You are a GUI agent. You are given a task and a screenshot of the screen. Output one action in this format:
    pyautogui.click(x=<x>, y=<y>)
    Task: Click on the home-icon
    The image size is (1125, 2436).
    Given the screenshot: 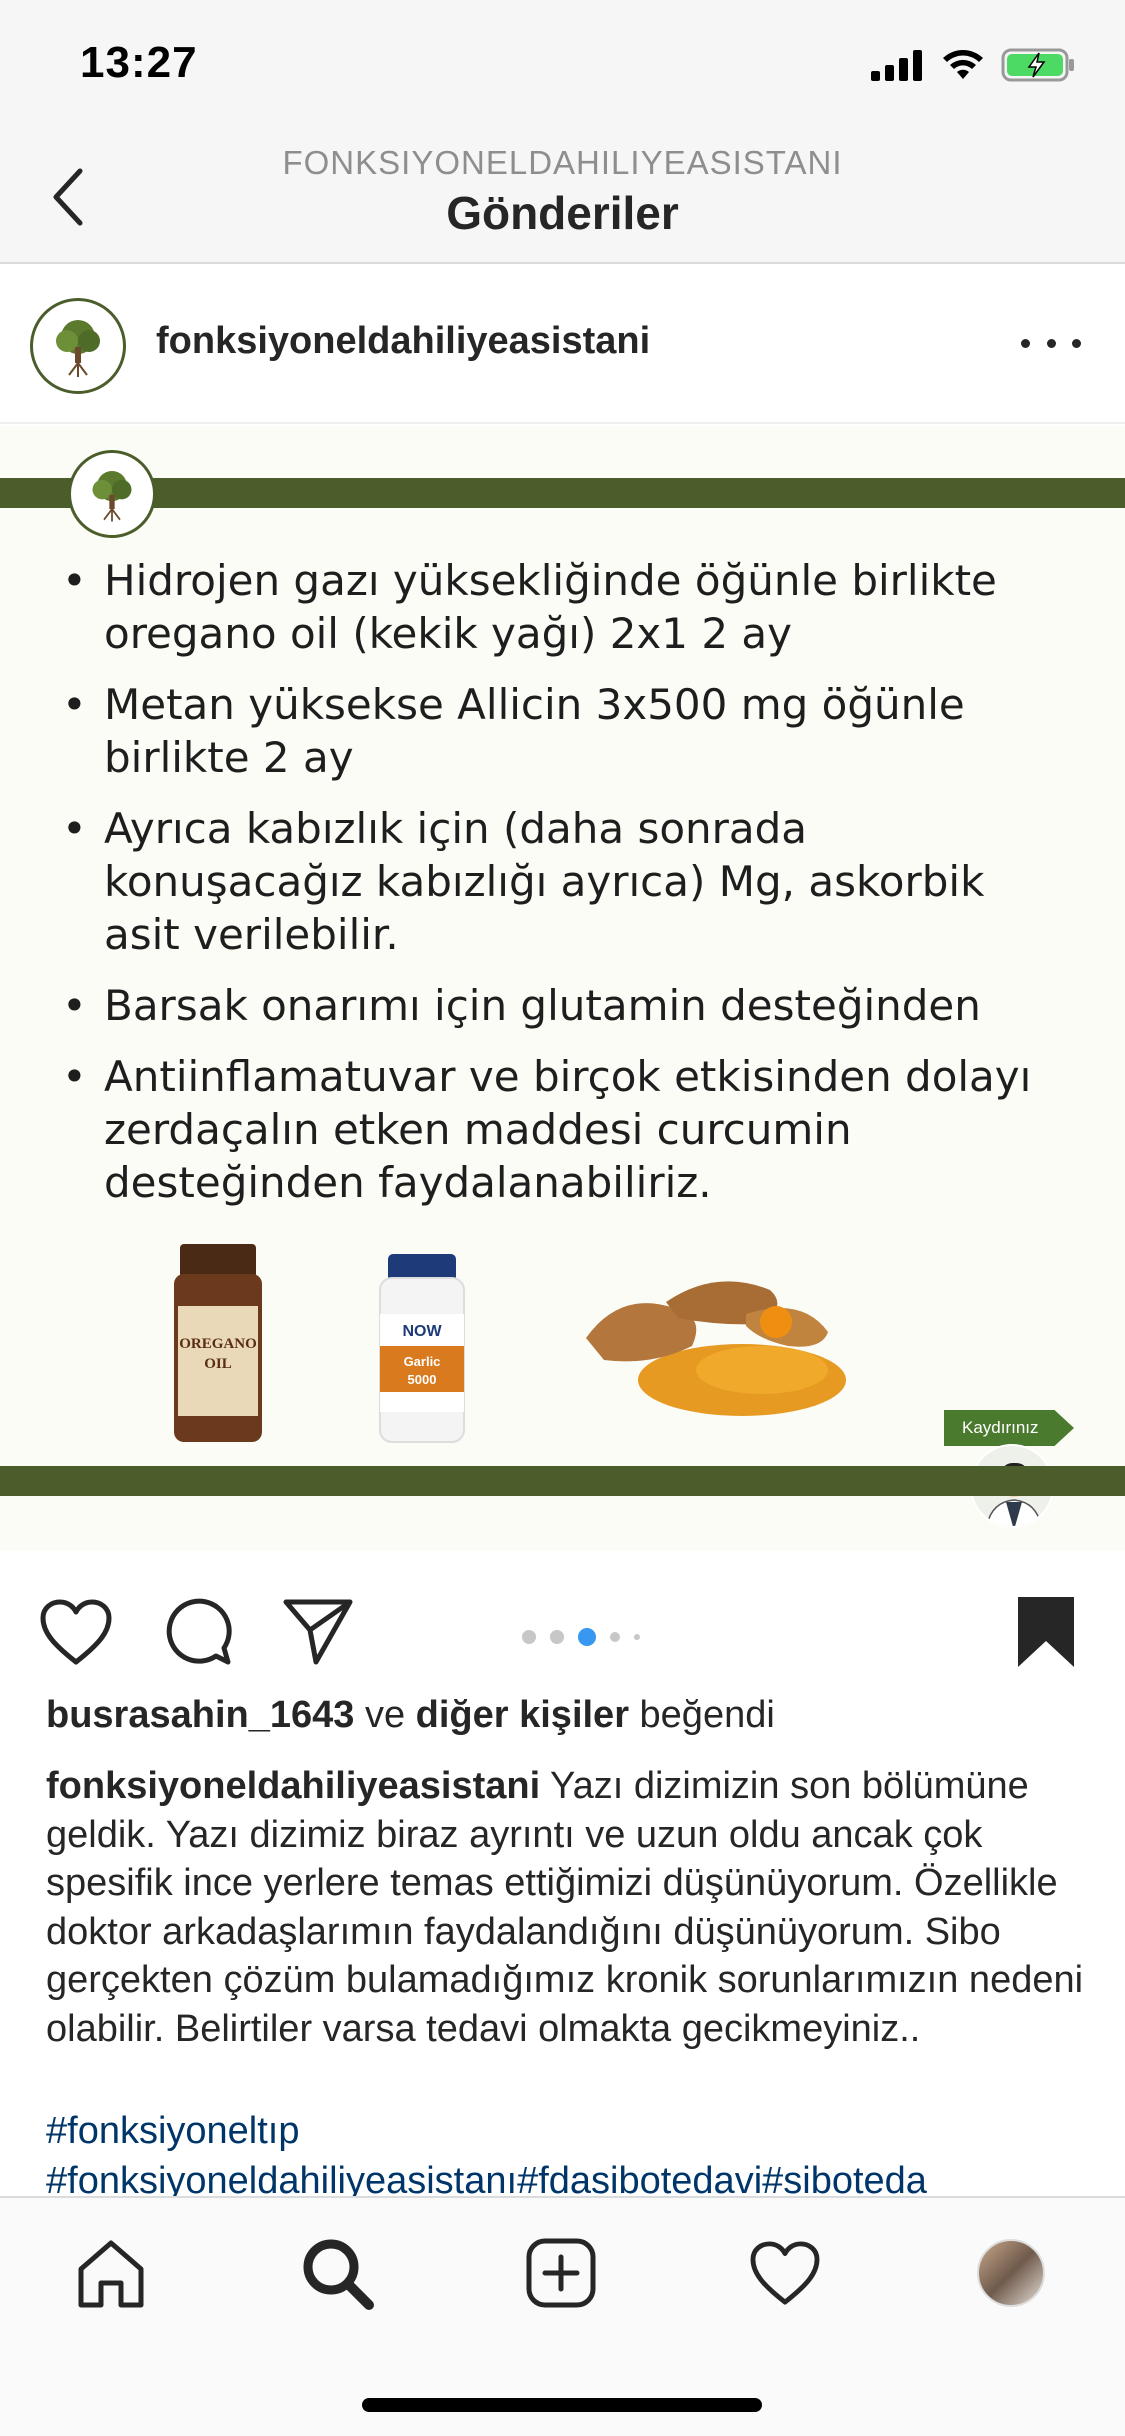 What is the action you would take?
    pyautogui.click(x=111, y=2274)
    